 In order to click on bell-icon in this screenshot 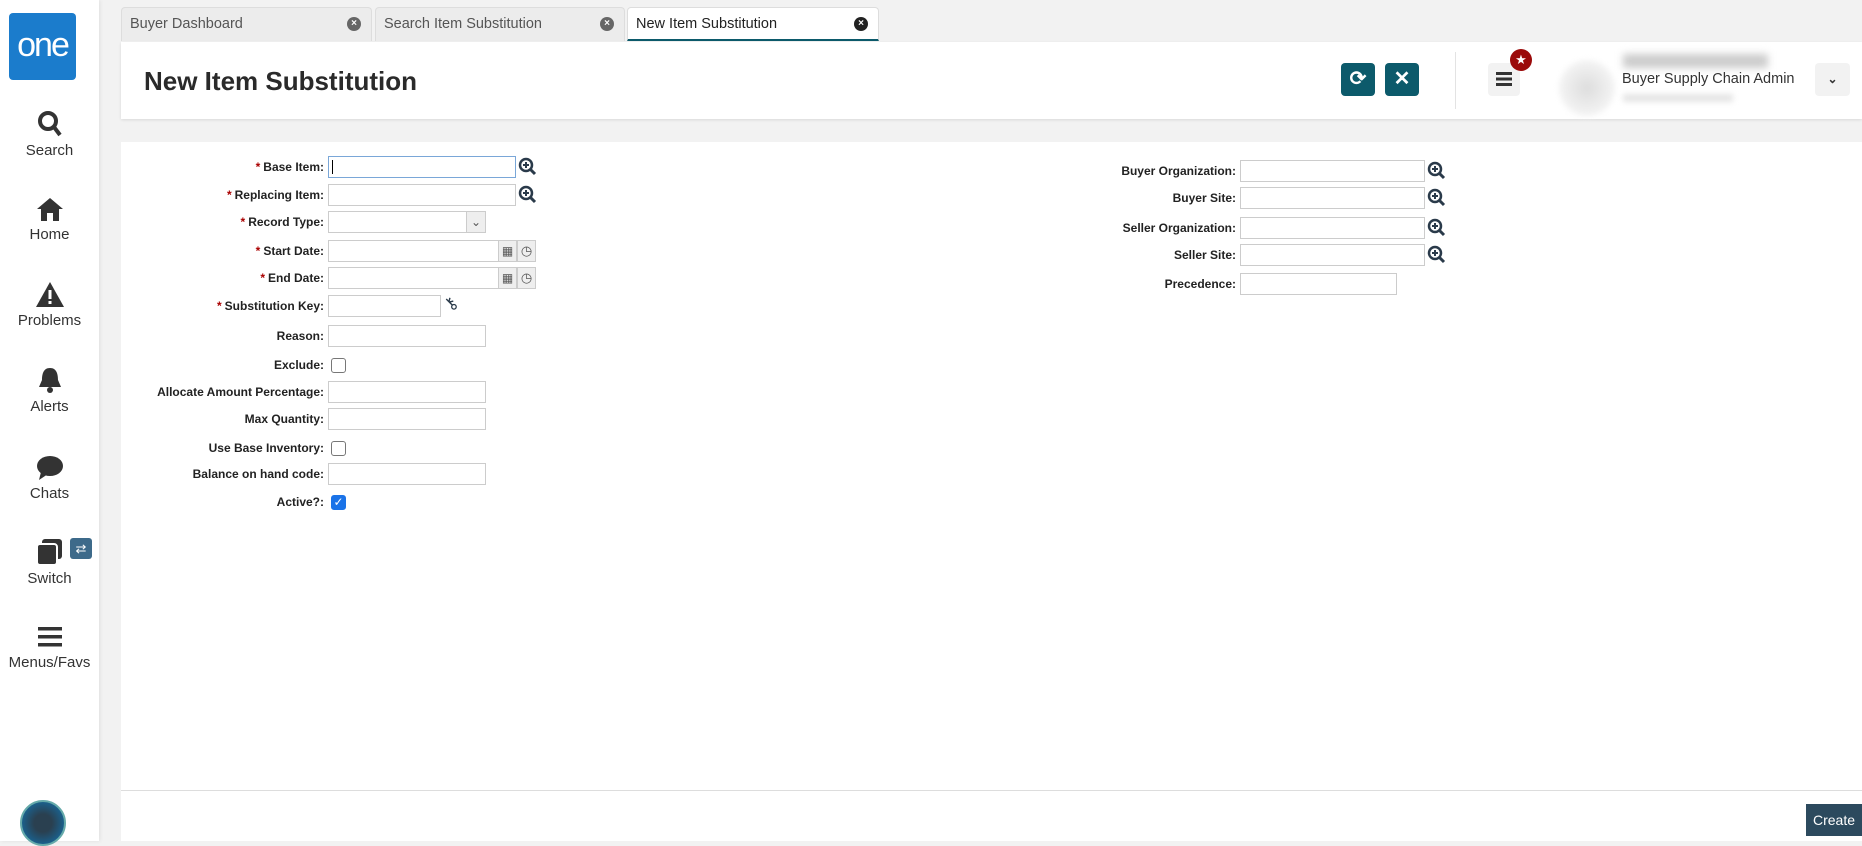, I will do `click(49, 380)`.